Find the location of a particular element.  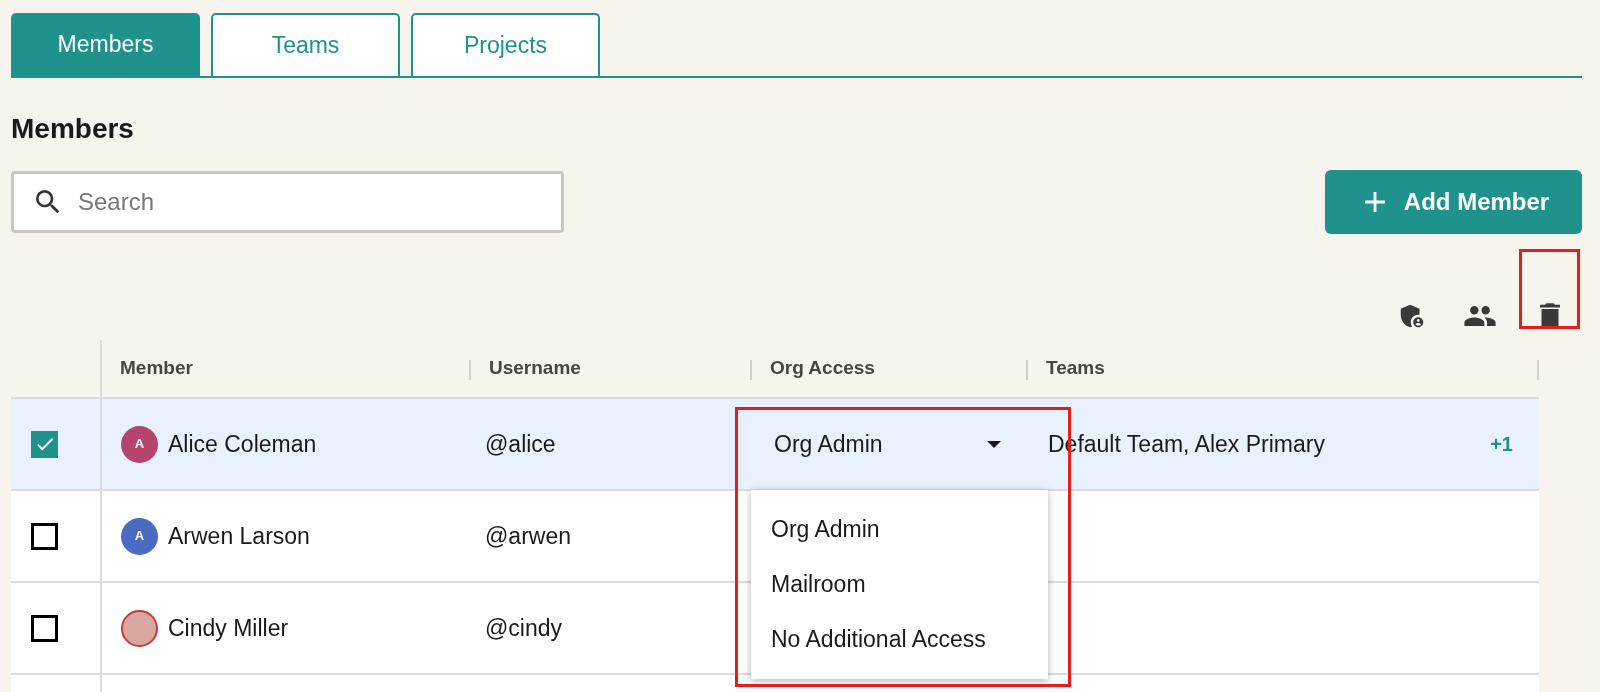

column-header: Teams is located at coordinates (1075, 368).